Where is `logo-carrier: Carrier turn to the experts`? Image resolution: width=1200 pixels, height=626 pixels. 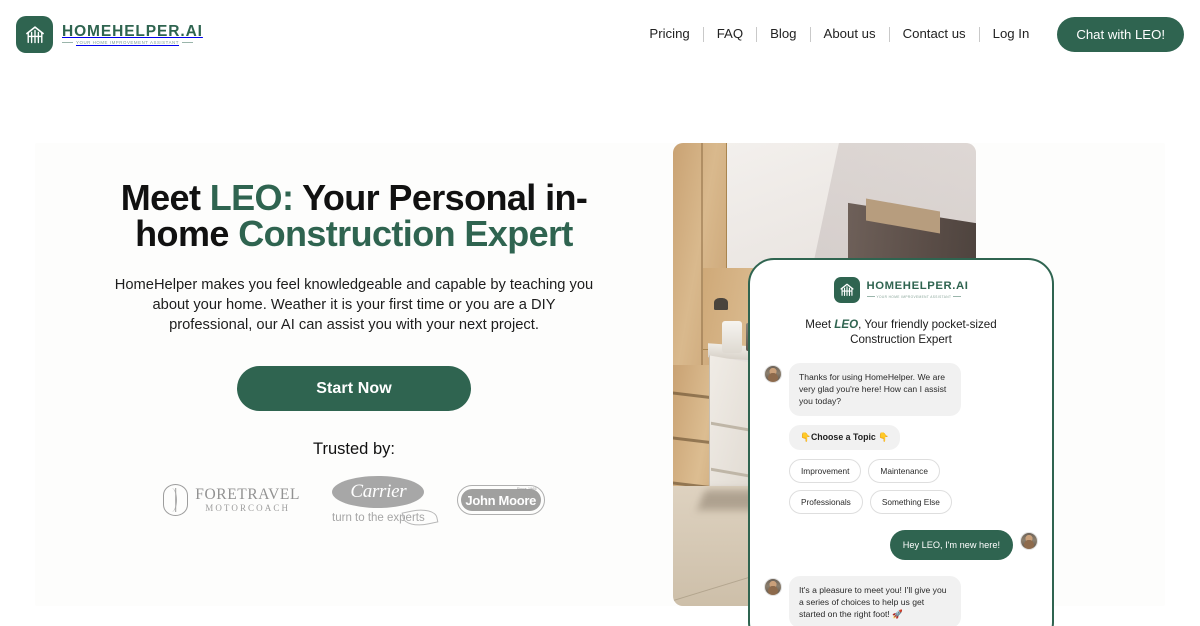
logo-carrier: Carrier turn to the experts is located at coordinates (385, 503).